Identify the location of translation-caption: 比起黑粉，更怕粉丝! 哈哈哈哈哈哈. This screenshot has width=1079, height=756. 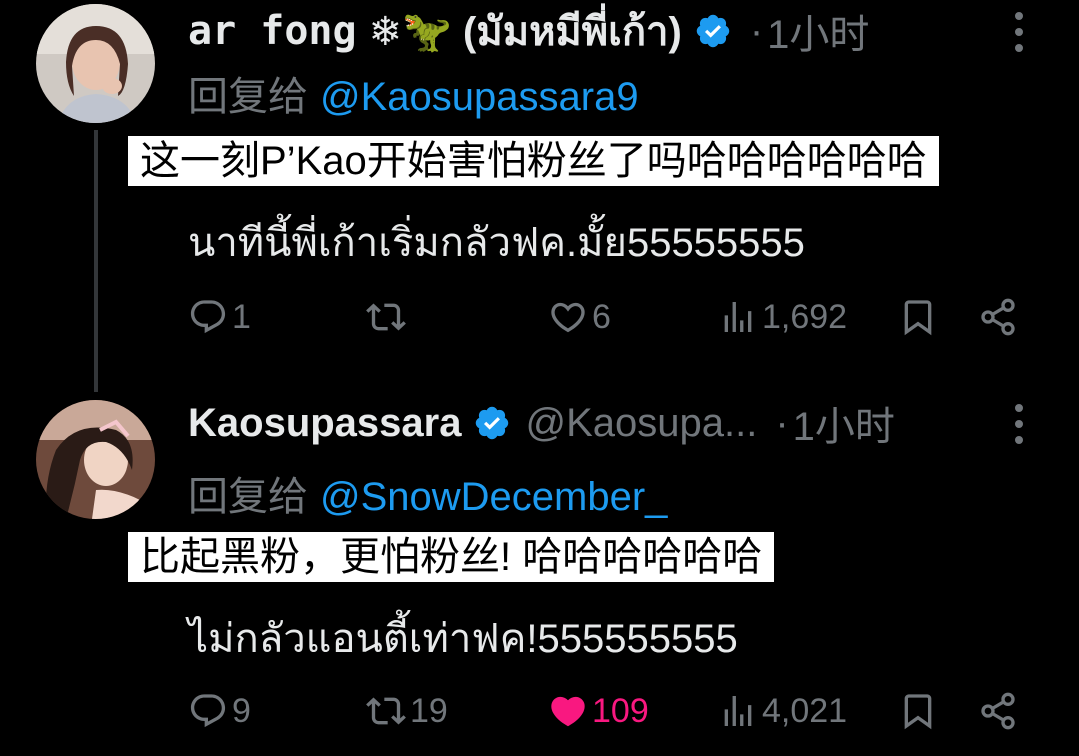
(451, 557).